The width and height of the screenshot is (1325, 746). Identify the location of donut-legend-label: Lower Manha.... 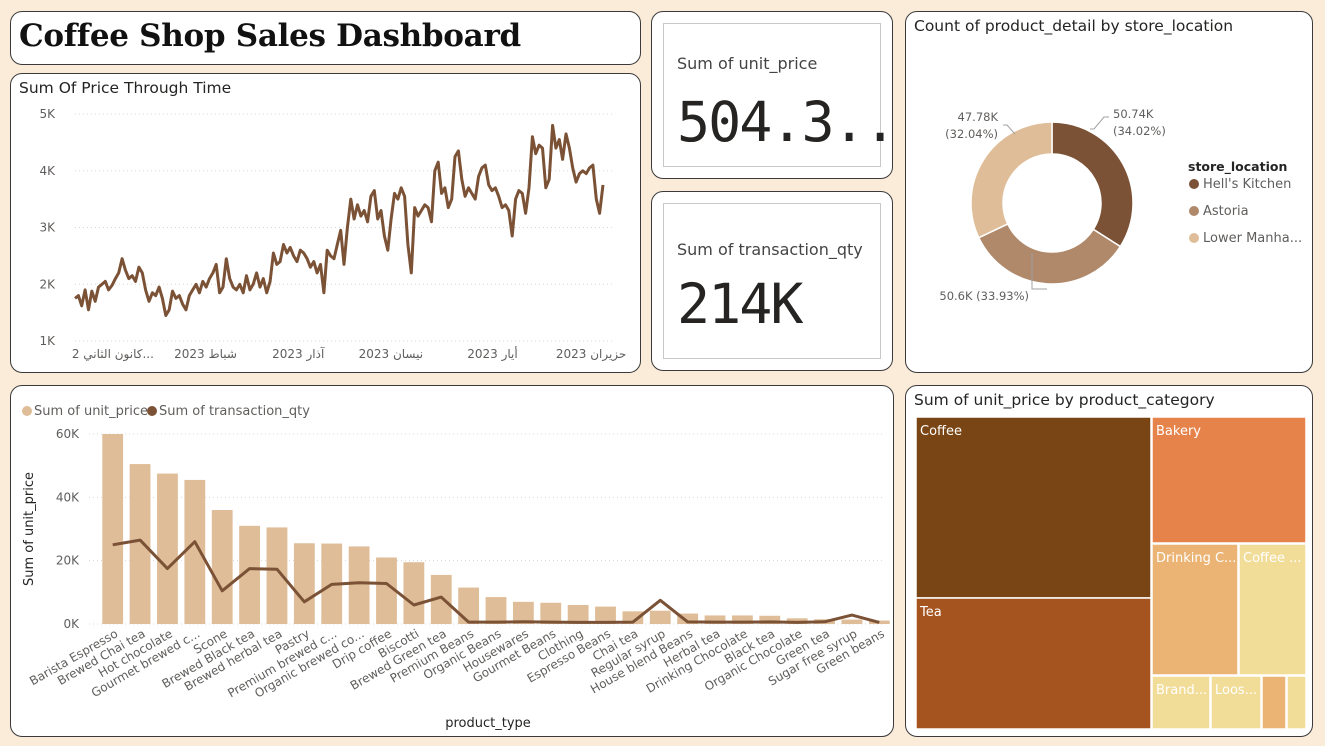
(1252, 238).